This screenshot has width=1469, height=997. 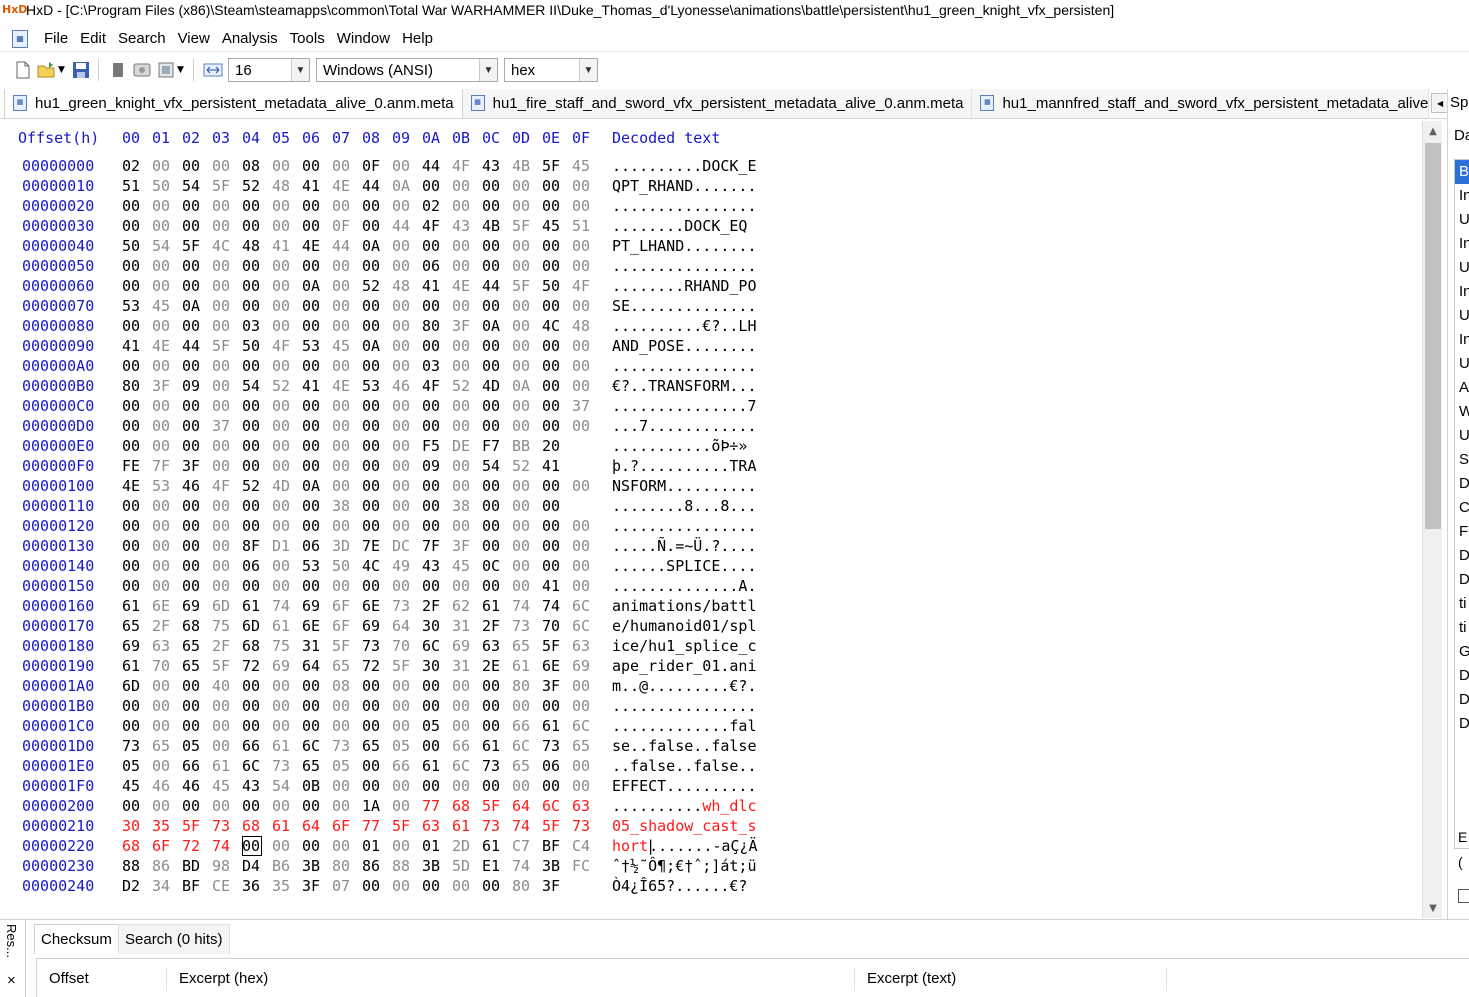 What do you see at coordinates (162, 186) in the screenshot?
I see `hex-byte: 50` at bounding box center [162, 186].